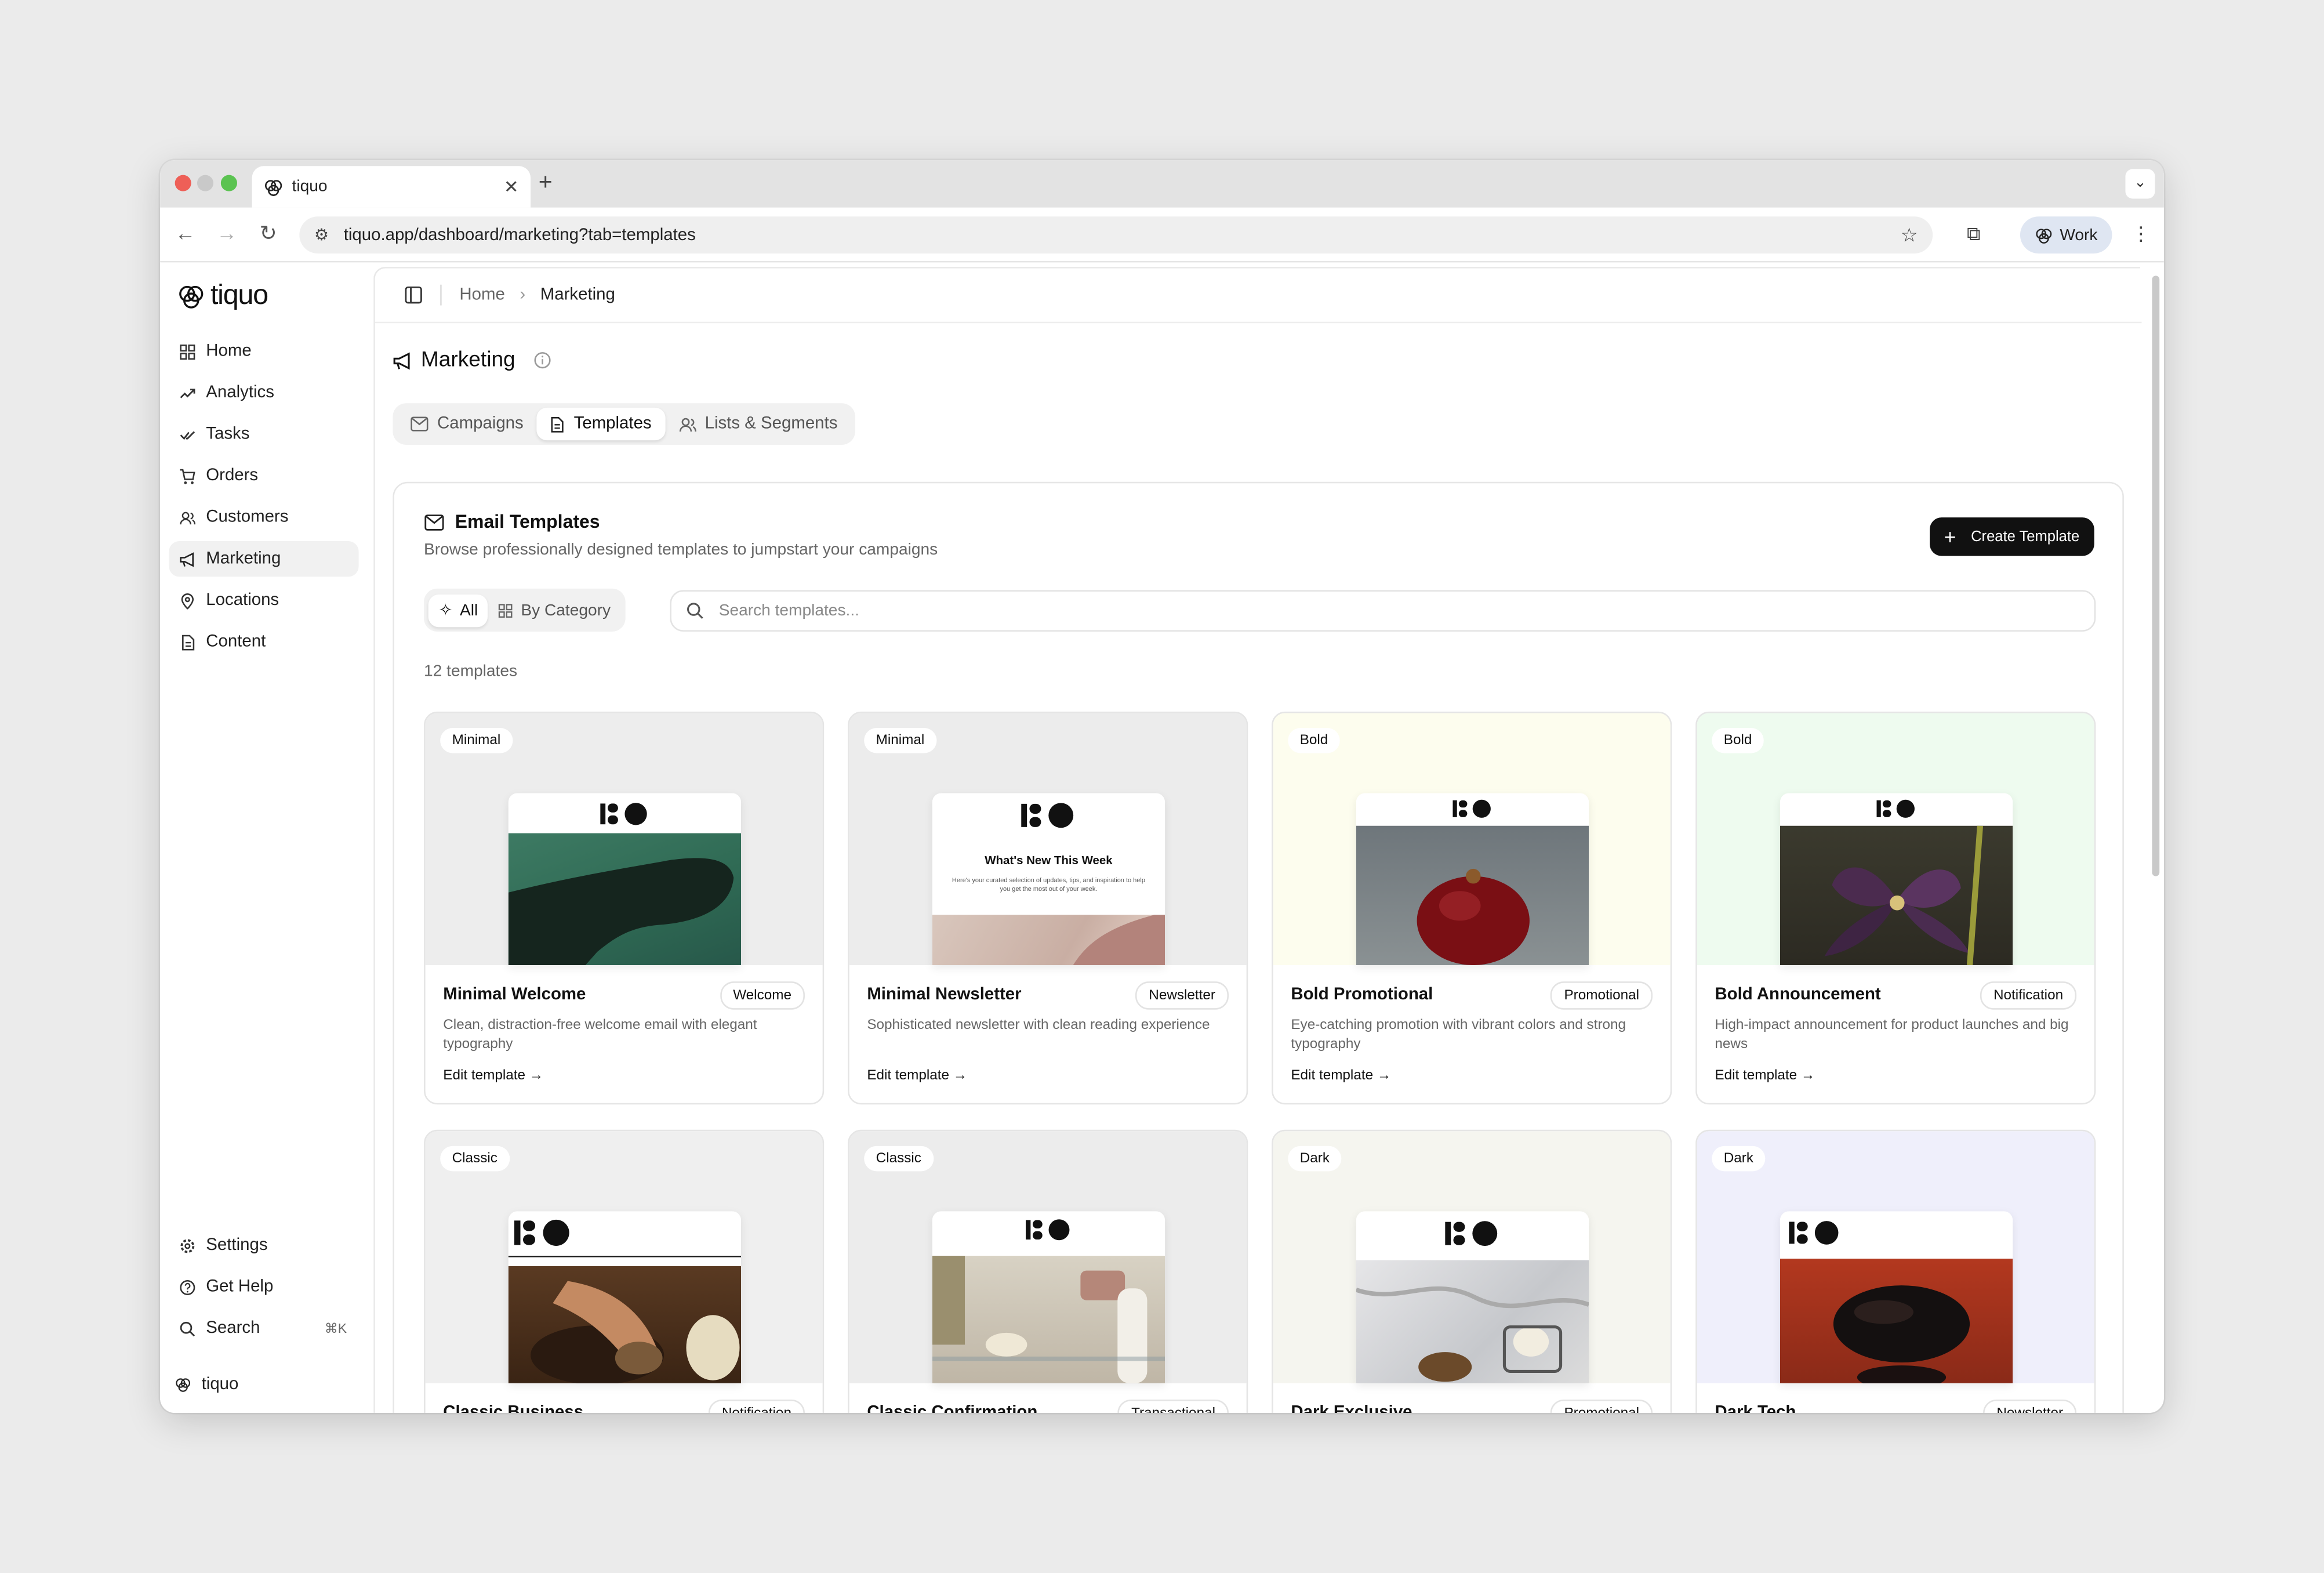 This screenshot has height=1573, width=2324. What do you see at coordinates (236, 642) in the screenshot?
I see `sidebar-item-label: Content` at bounding box center [236, 642].